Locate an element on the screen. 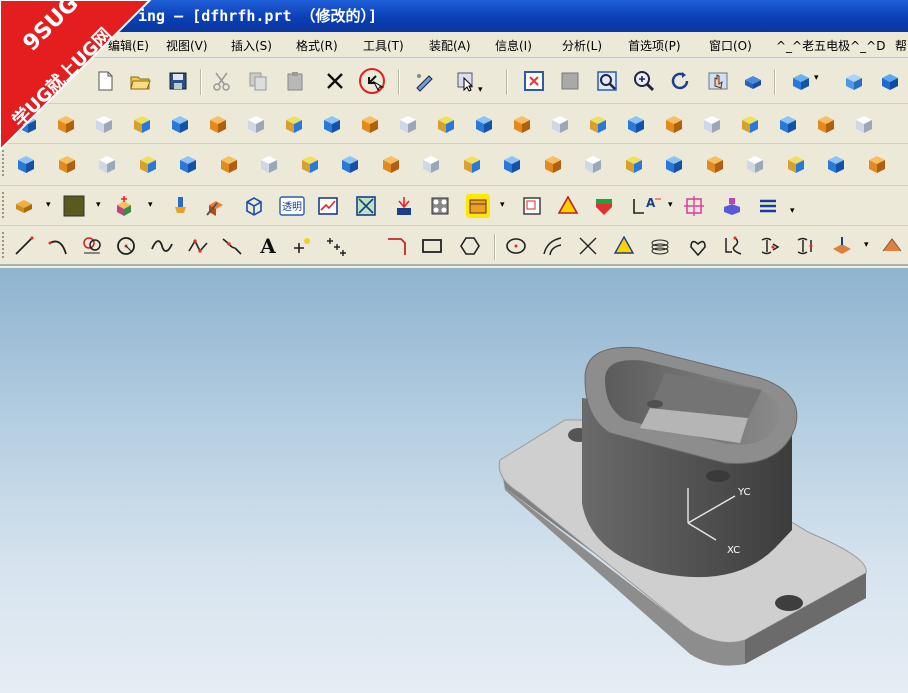 The height and width of the screenshot is (693, 908). text-icon: A is located at coordinates (268, 246).